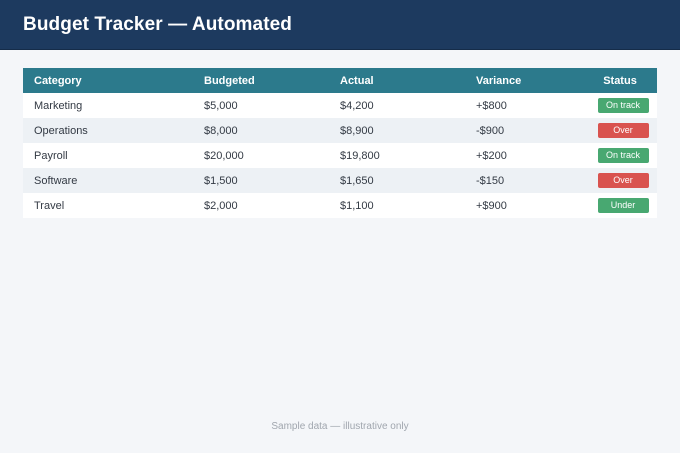 The width and height of the screenshot is (680, 453). I want to click on table-row: Payroll $20,000 $19,800 +$200 On track, so click(340, 155).